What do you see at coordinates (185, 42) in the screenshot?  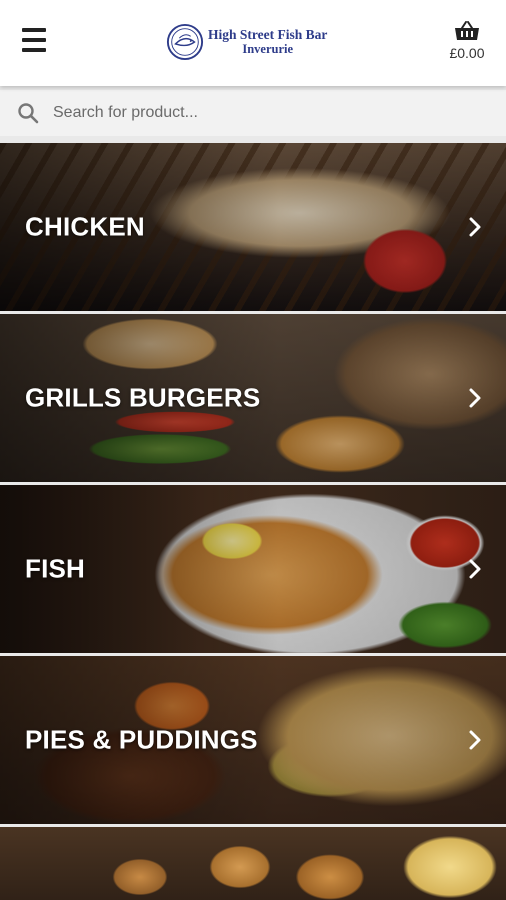 I see `logo-badge` at bounding box center [185, 42].